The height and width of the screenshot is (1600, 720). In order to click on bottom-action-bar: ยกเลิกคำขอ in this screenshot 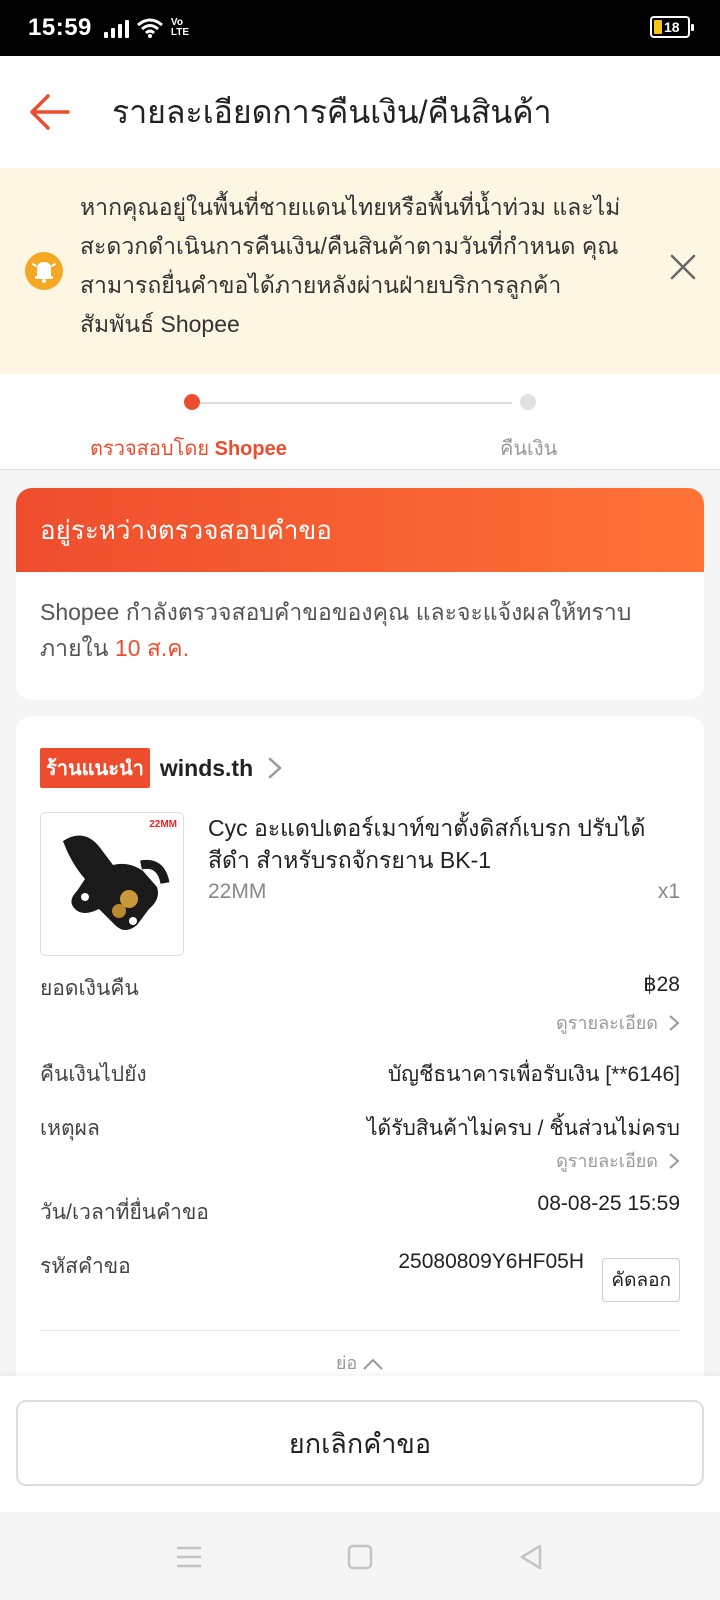, I will do `click(360, 1444)`.